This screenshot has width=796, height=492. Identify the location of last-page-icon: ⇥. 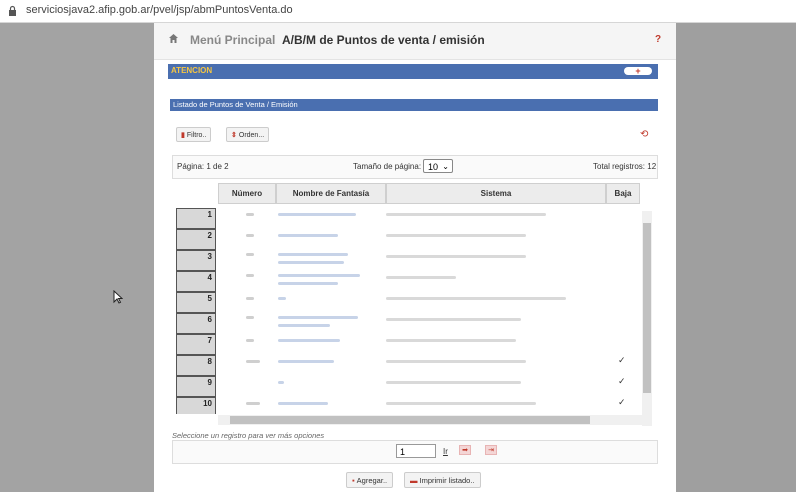
(491, 450).